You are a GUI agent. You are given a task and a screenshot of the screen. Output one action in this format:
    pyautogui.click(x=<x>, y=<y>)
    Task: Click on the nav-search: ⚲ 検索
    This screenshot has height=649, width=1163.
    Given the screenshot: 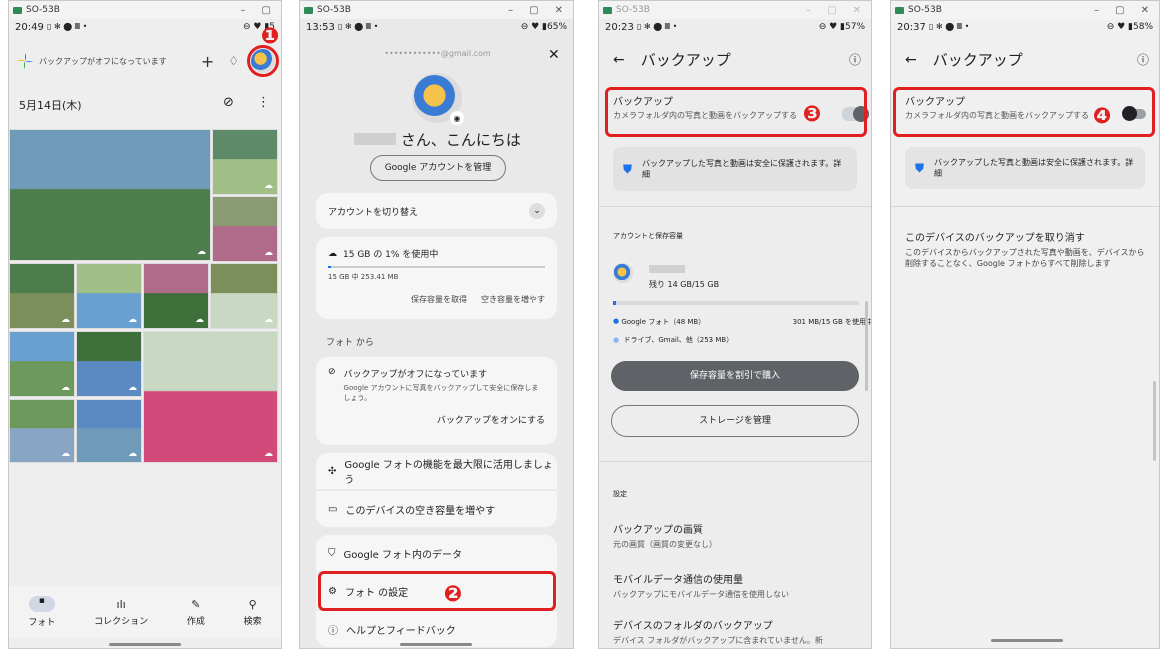 What is the action you would take?
    pyautogui.click(x=253, y=612)
    